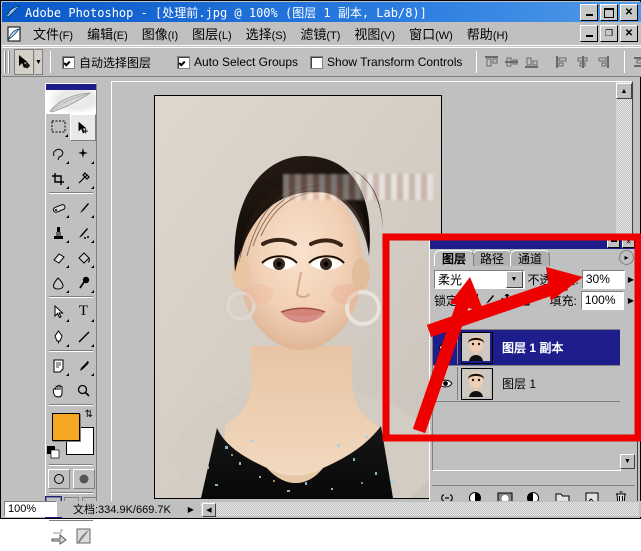 Image resolution: width=641 pixels, height=551 pixels. What do you see at coordinates (386, 62) in the screenshot?
I see `show-transform-controls-checkbox: Show Transform Controls` at bounding box center [386, 62].